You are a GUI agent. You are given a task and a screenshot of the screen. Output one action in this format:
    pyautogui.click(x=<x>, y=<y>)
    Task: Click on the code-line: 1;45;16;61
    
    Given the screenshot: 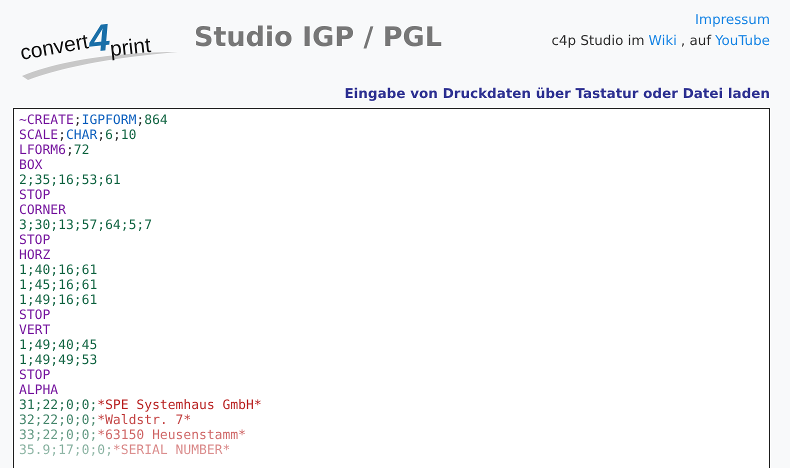 What is the action you would take?
    pyautogui.click(x=58, y=285)
    